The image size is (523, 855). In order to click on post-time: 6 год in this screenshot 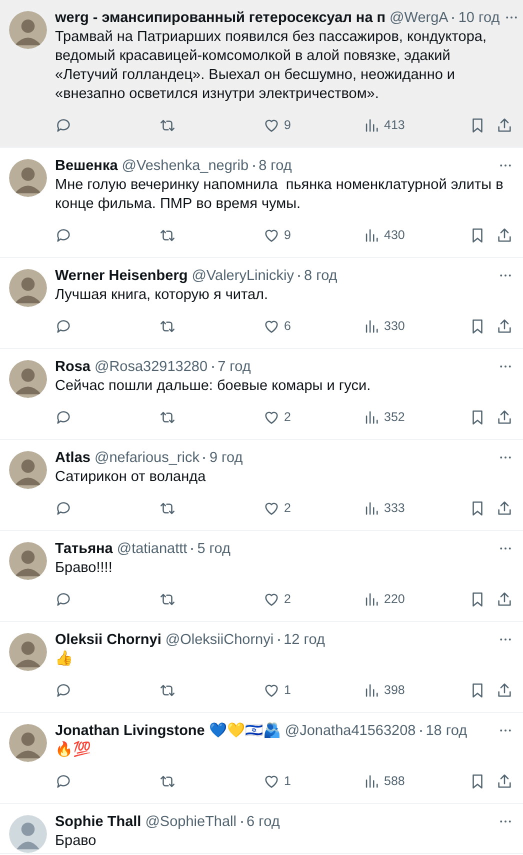, I will do `click(263, 822)`.